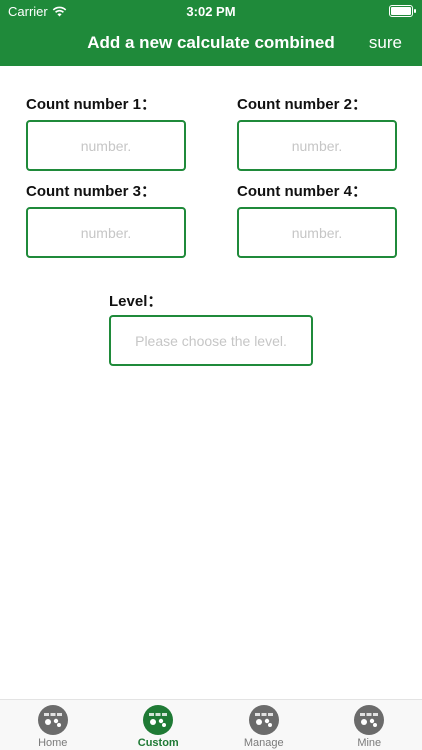 The height and width of the screenshot is (750, 422). Describe the element at coordinates (106, 145) in the screenshot. I see `count-number-1-input` at that location.